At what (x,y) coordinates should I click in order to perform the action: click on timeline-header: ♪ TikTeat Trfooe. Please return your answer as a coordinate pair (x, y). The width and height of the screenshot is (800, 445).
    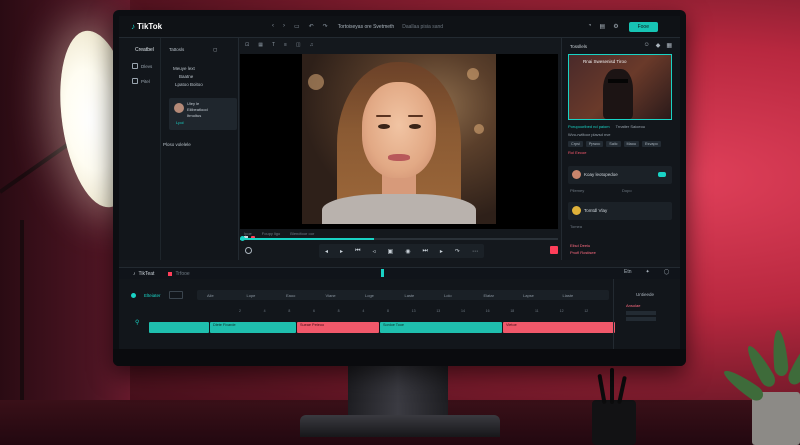
    Looking at the image, I should click on (399, 273).